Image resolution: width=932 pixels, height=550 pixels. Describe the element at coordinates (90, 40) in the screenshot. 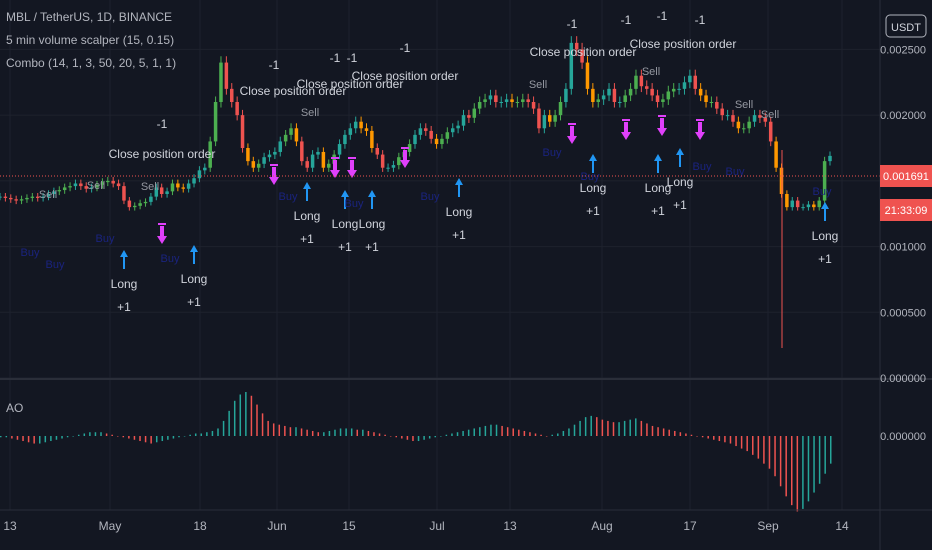

I see `indicator-legend-scalper: 5 min volume scalper (15, 0.15)` at that location.